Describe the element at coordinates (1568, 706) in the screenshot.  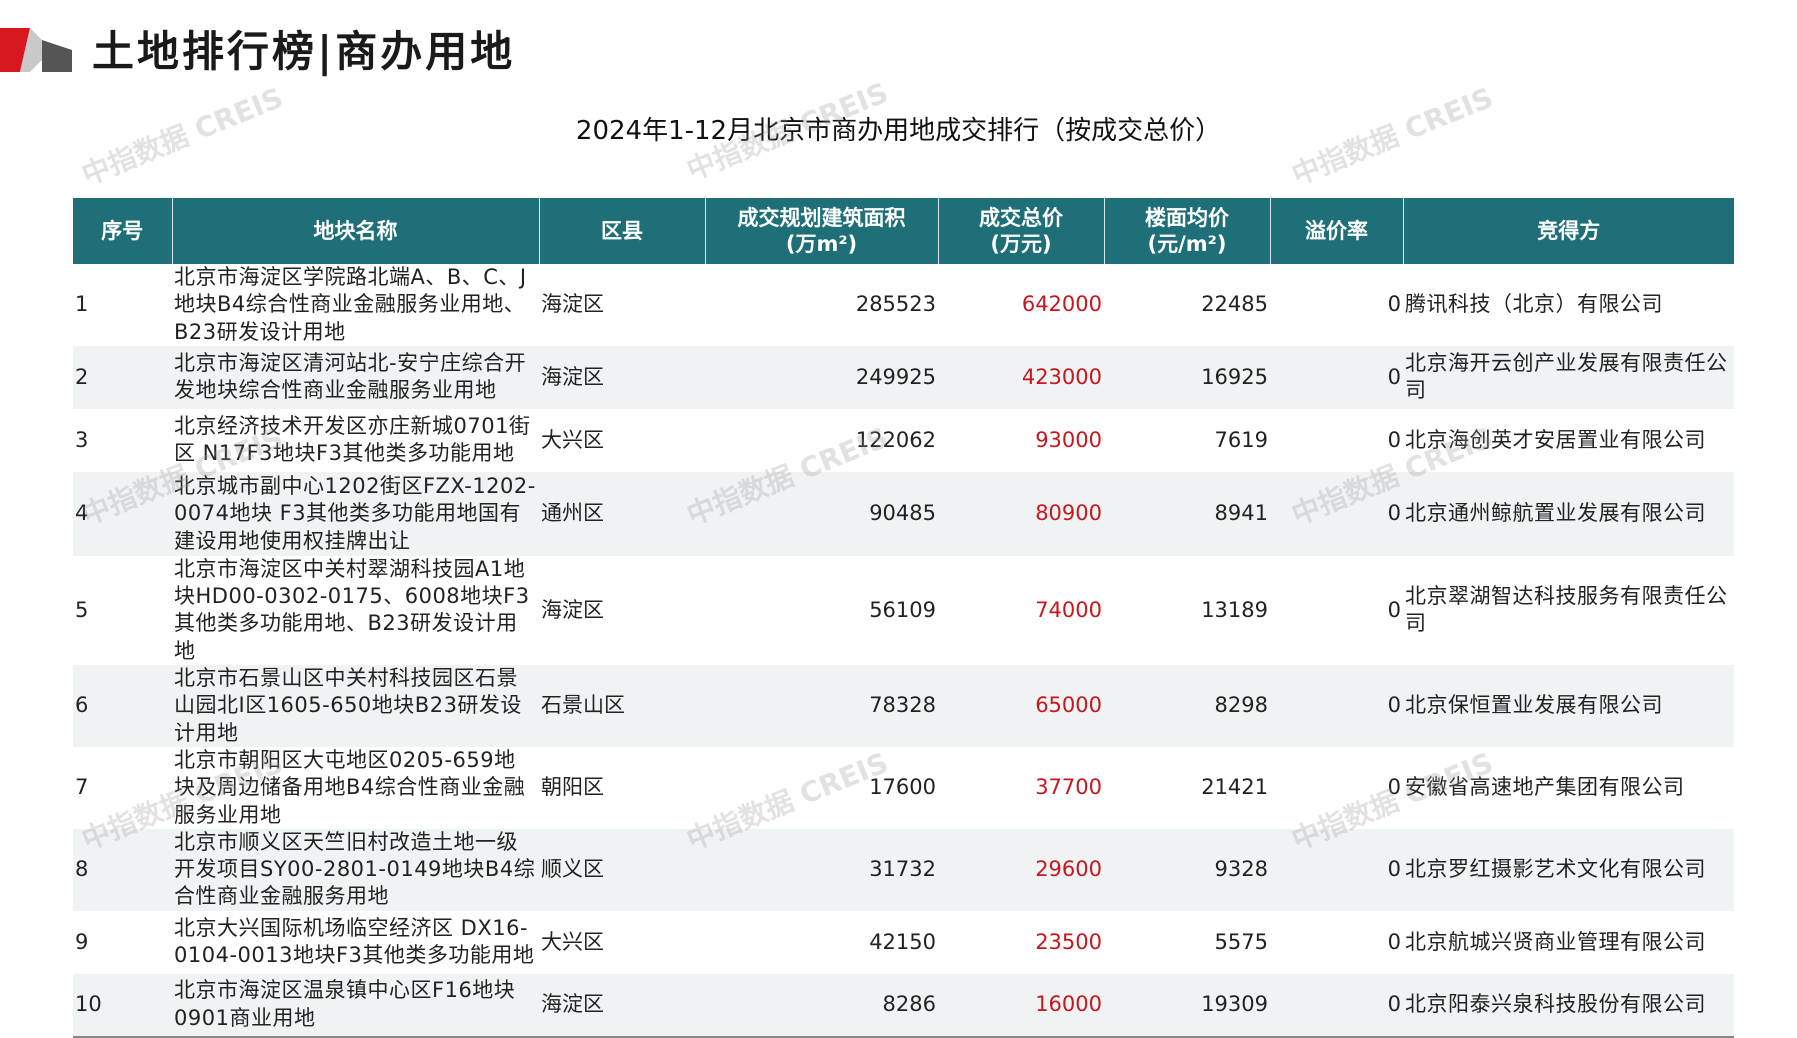
I see `cell-buyer: 北京保恒置业发展有限公司` at that location.